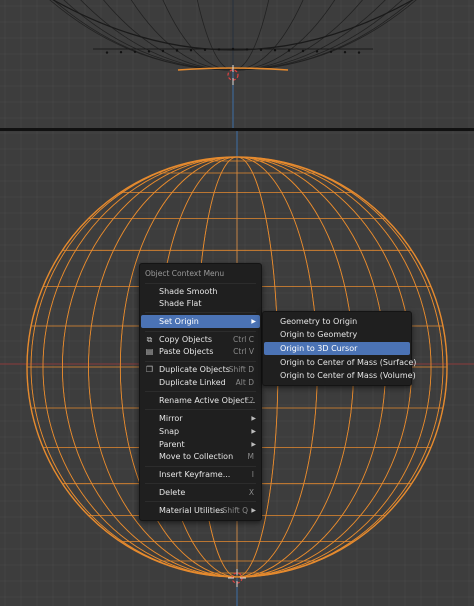 The width and height of the screenshot is (474, 606). I want to click on menu-item-duplicate-linked: Duplicate Linked Alt D, so click(200, 382).